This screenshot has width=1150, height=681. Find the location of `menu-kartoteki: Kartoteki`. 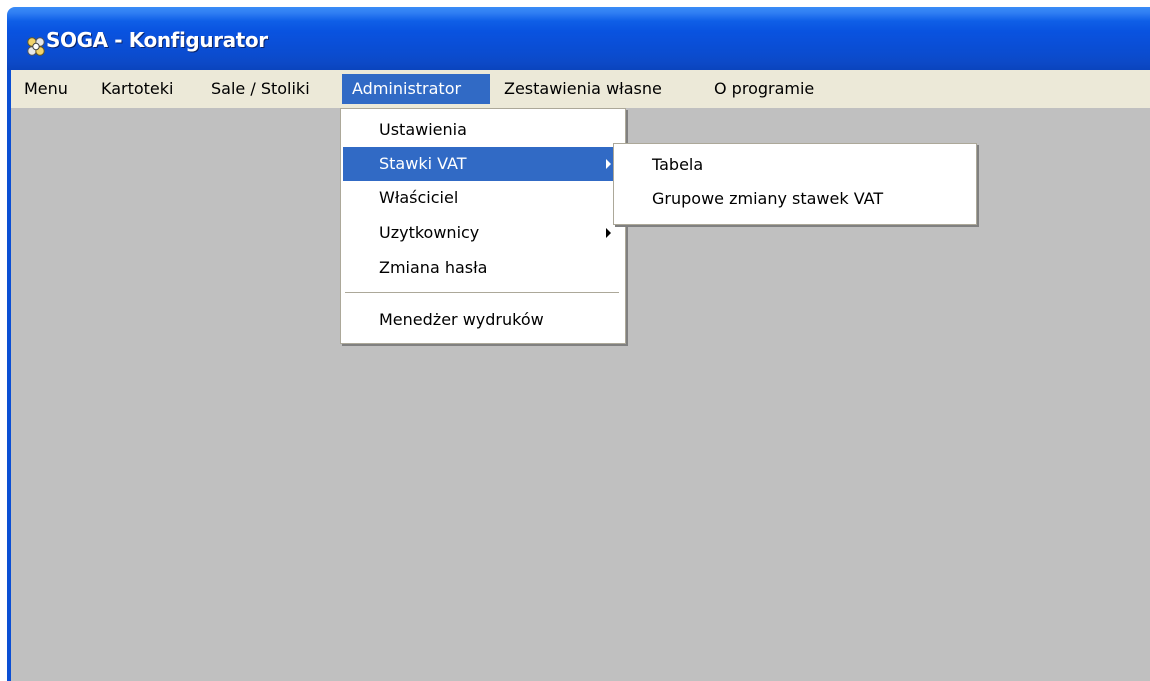

menu-kartoteki: Kartoteki is located at coordinates (144, 89).